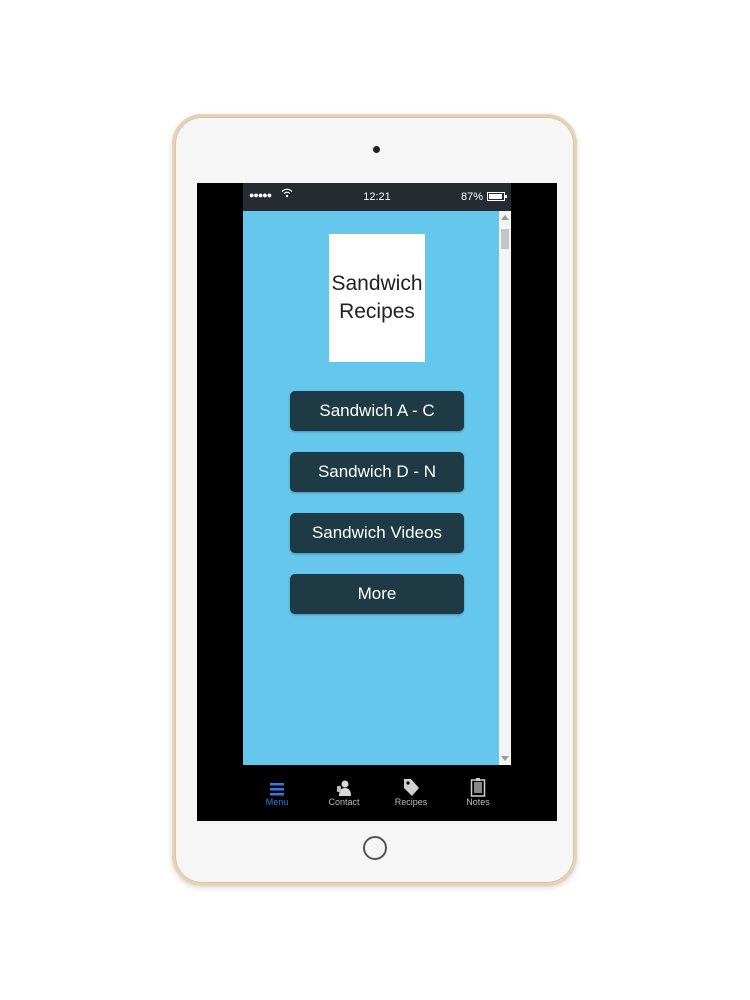  Describe the element at coordinates (377, 533) in the screenshot. I see `sandwich-videos-button: Sandwich Videos` at that location.